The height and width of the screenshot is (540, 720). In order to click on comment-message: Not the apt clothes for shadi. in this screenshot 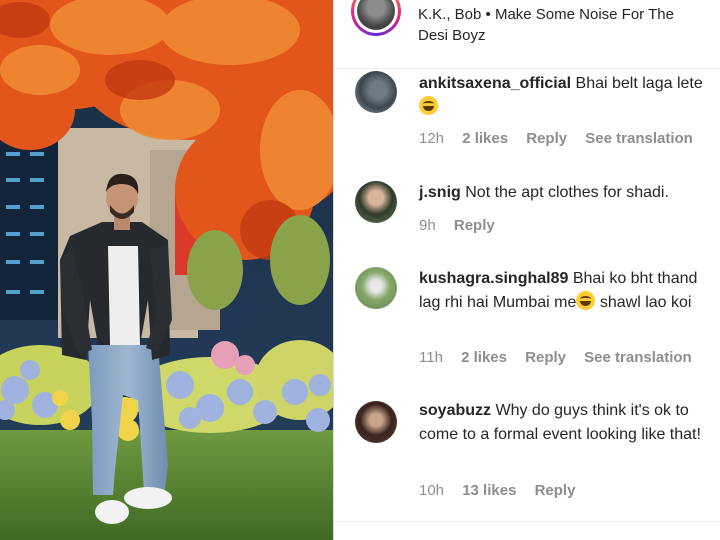, I will do `click(567, 192)`.